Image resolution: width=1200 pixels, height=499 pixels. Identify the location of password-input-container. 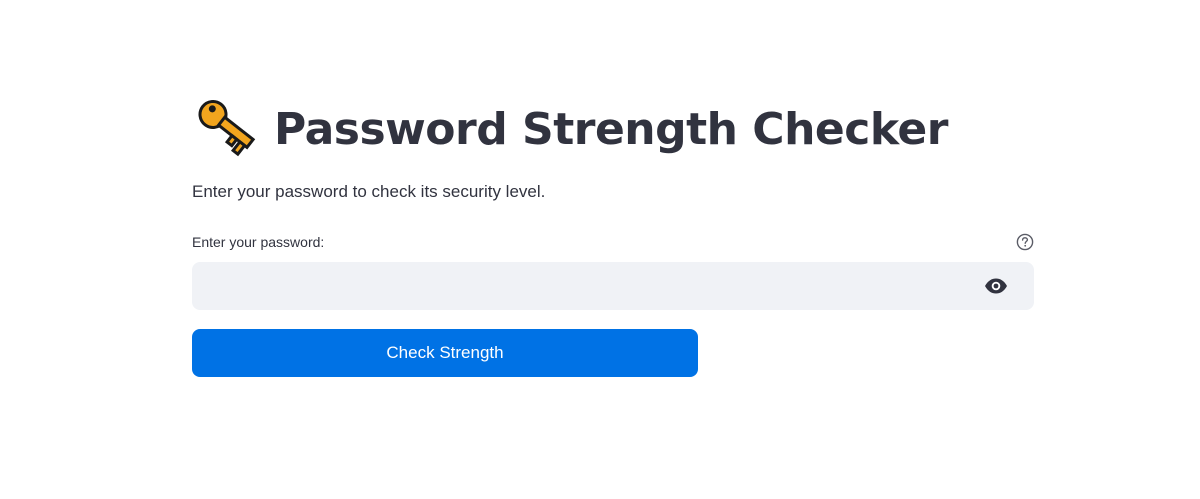
(613, 286).